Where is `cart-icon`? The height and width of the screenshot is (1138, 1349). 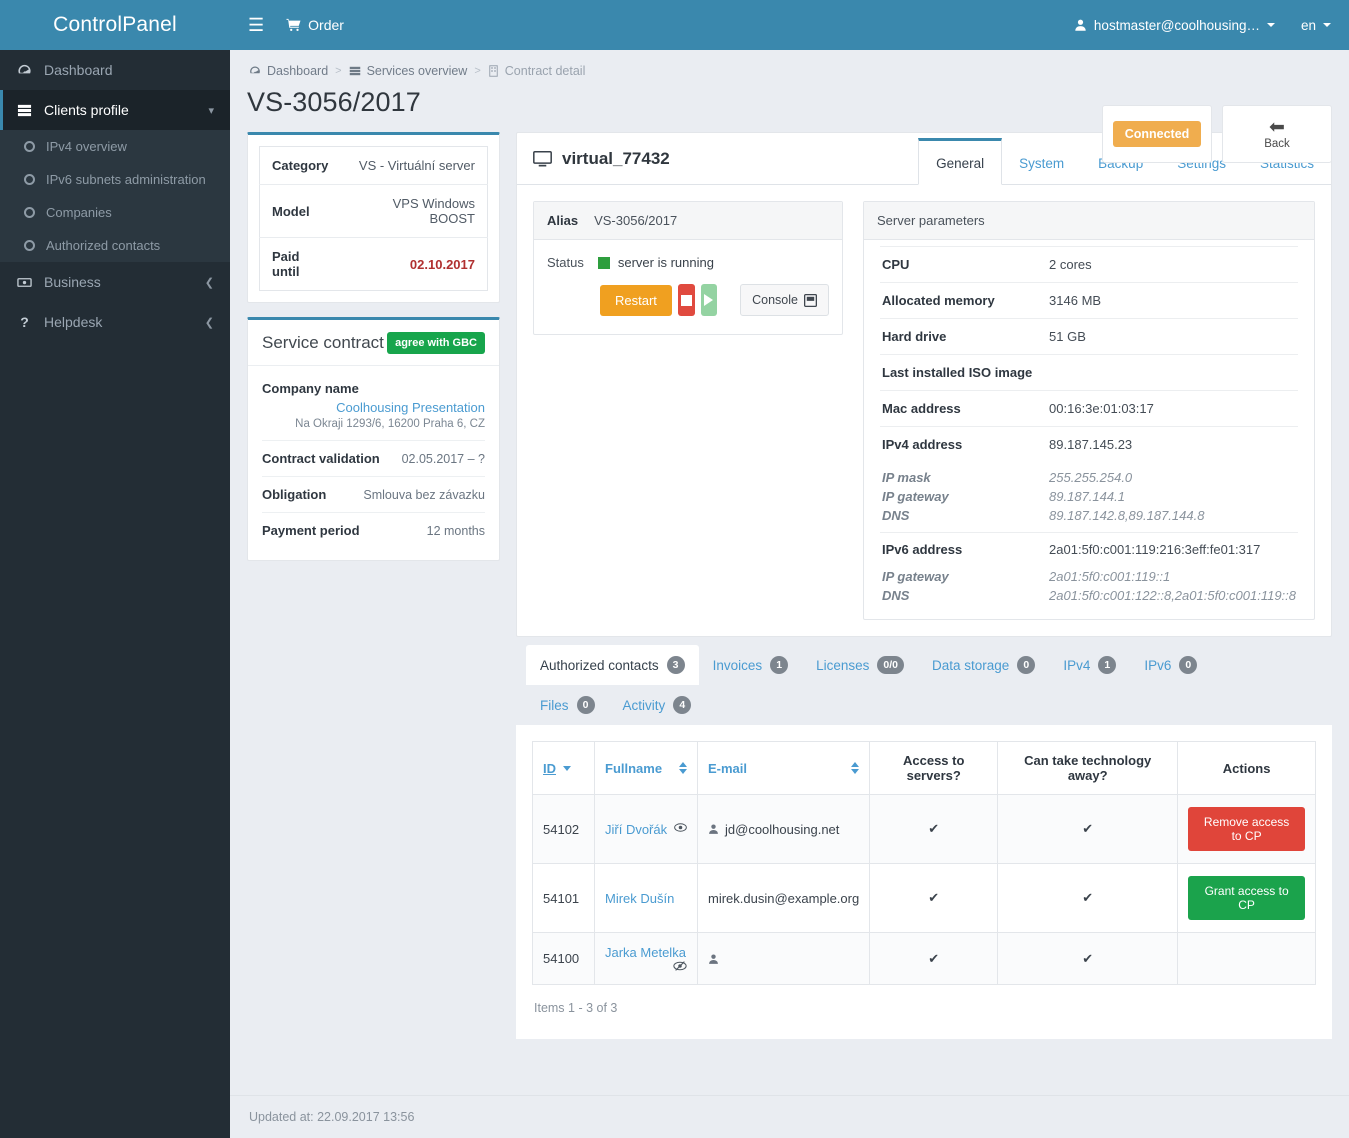
cart-icon is located at coordinates (293, 25).